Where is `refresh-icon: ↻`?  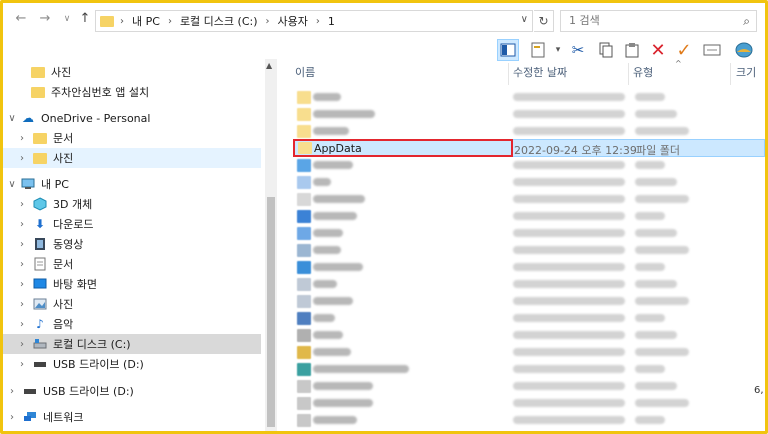 refresh-icon: ↻ is located at coordinates (544, 21).